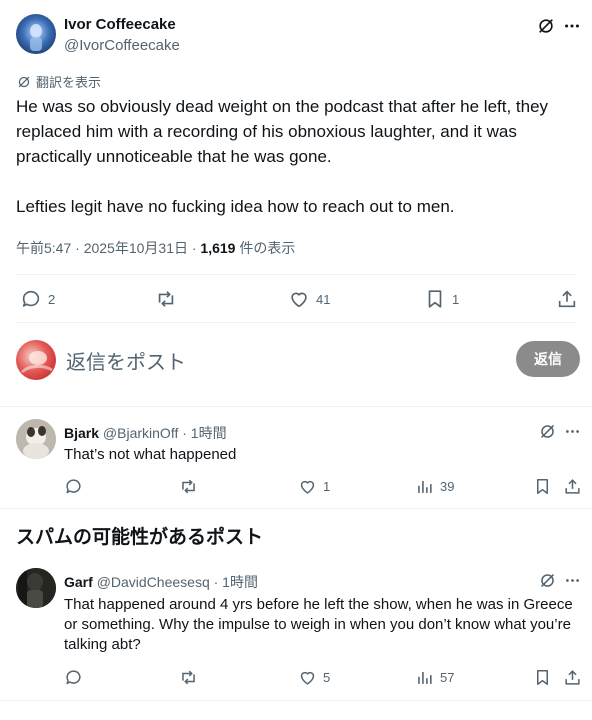 This screenshot has height=720, width=592. I want to click on views-count: 57, so click(447, 677).